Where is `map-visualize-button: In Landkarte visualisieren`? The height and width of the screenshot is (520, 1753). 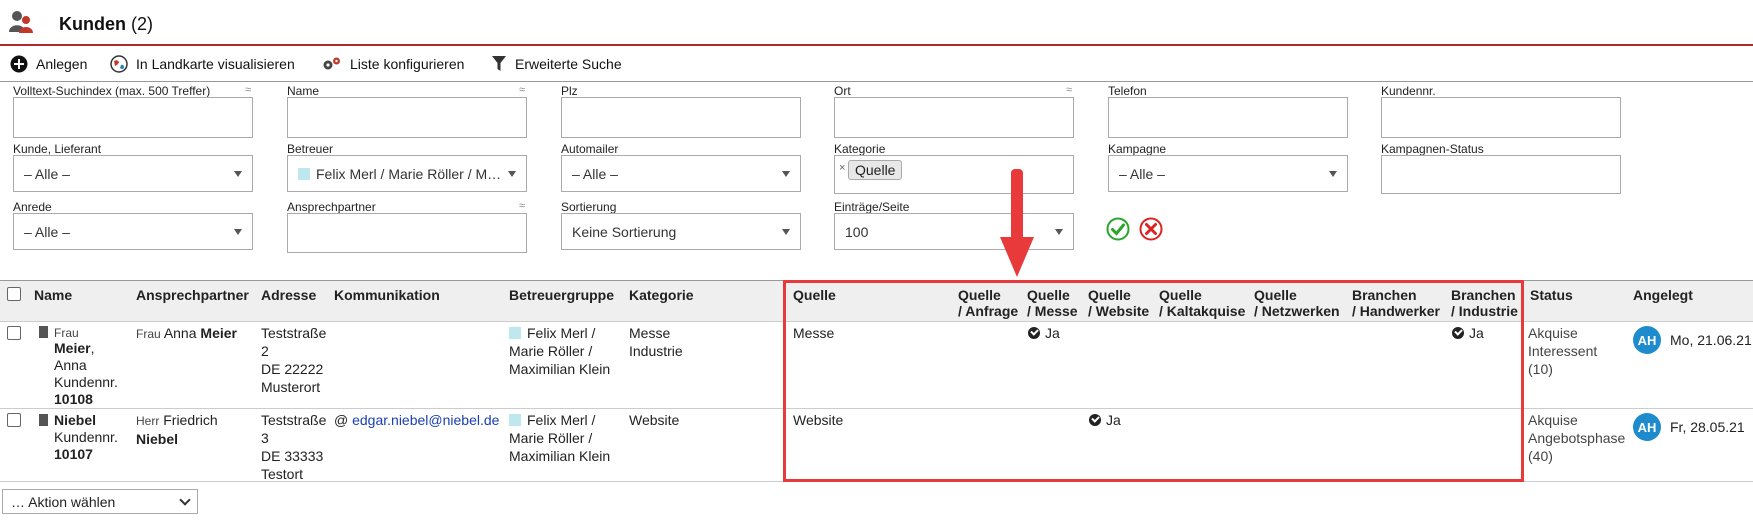 map-visualize-button: In Landkarte visualisieren is located at coordinates (202, 64).